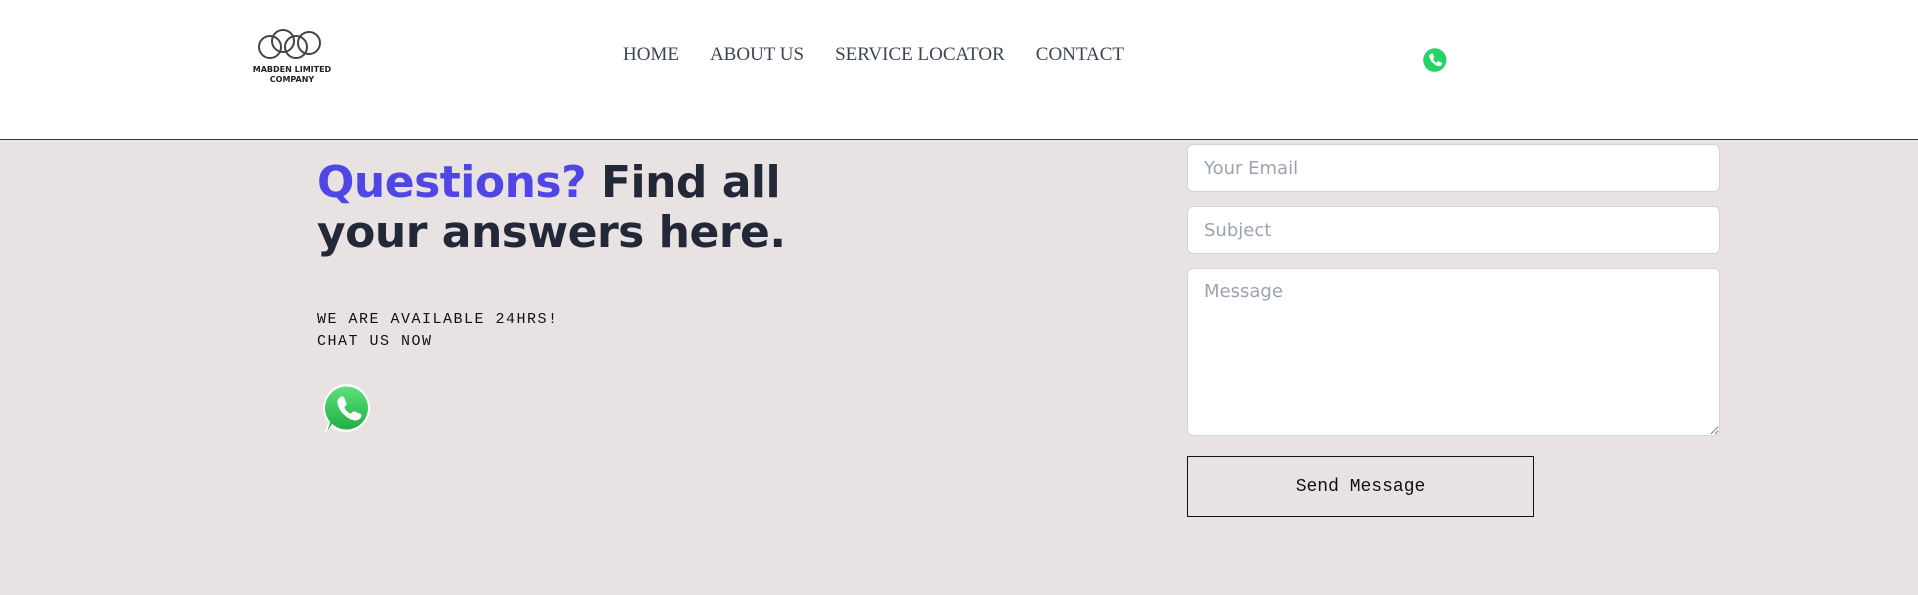 The height and width of the screenshot is (595, 1918). What do you see at coordinates (757, 55) in the screenshot?
I see `nav-about-us: ABOUT US` at bounding box center [757, 55].